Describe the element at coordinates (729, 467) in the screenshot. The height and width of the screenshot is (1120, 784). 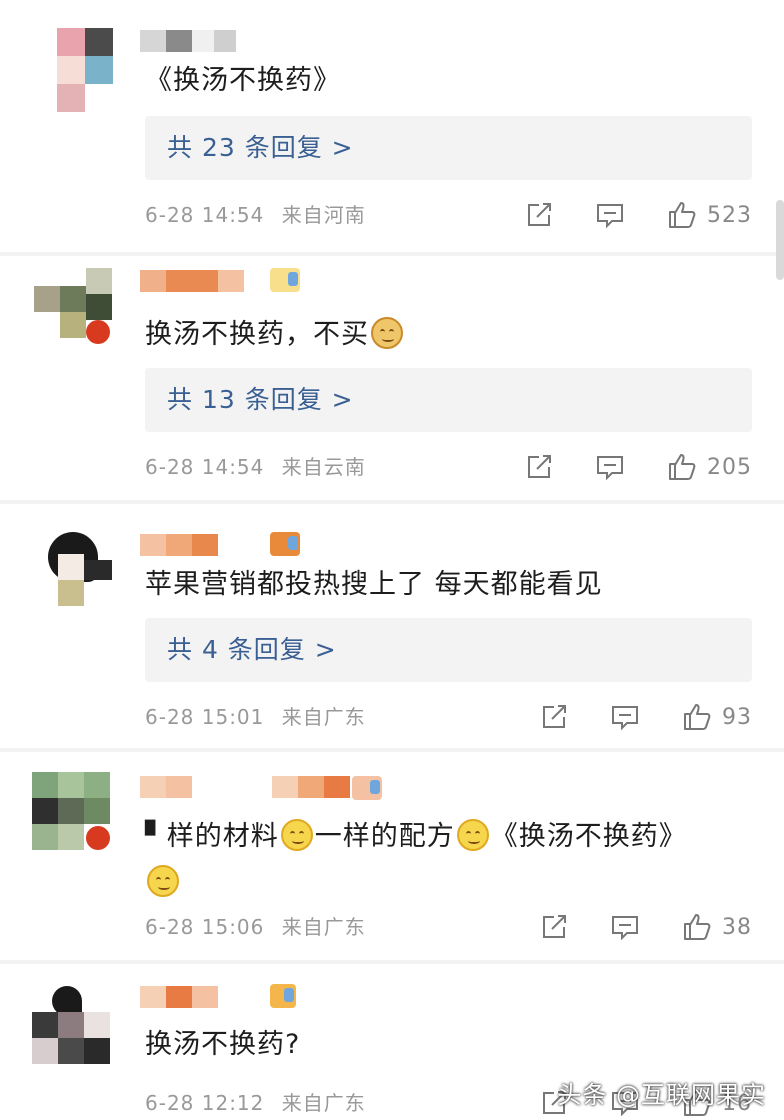
I see `like-count: 205` at that location.